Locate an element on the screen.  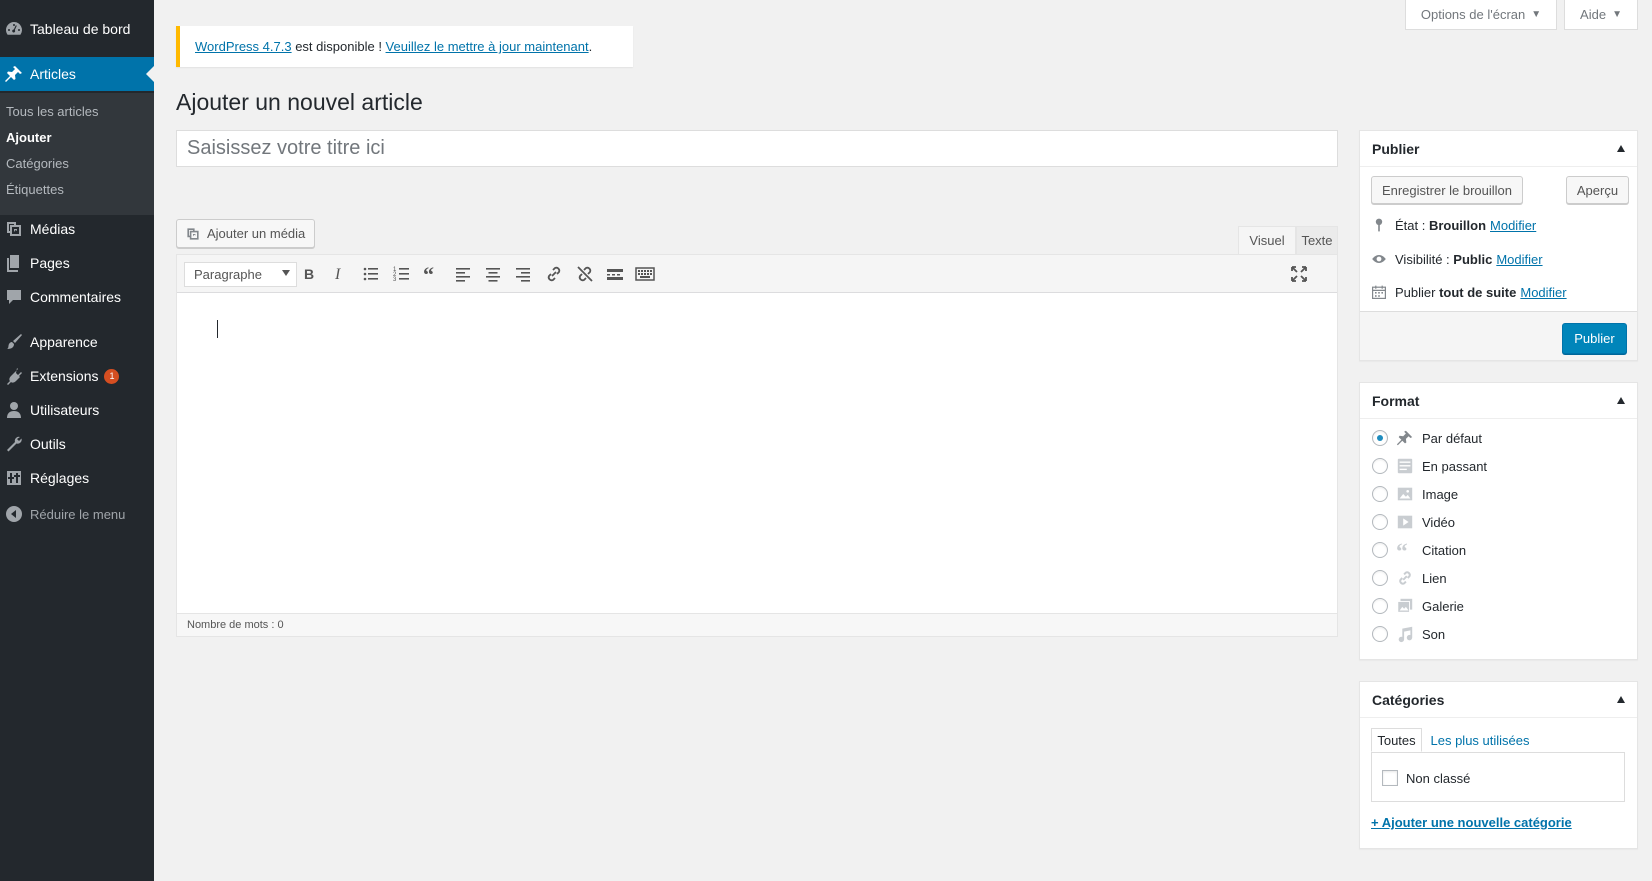
word-count: Nombre de mots : 0 is located at coordinates (235, 625).